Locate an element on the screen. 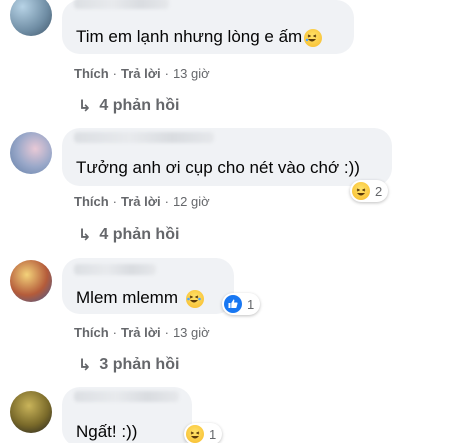 The width and height of the screenshot is (463, 443). comment-text: Tưởng anh ơi cụp cho nét vào chớ :)) is located at coordinates (218, 167).